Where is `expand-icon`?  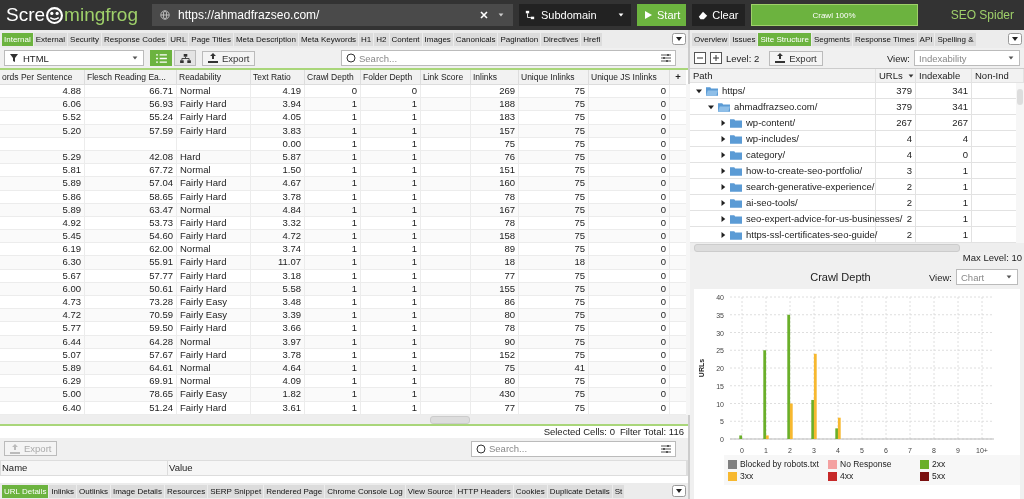
expand-icon is located at coordinates (716, 58).